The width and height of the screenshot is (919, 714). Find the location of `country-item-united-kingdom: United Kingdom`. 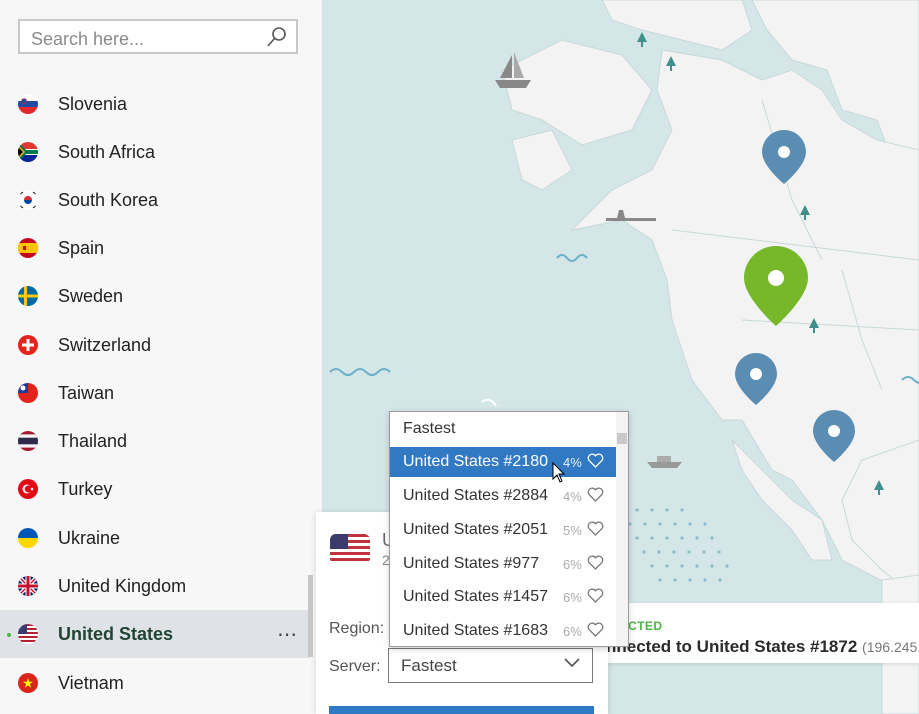

country-item-united-kingdom: United Kingdom is located at coordinates (161, 586).